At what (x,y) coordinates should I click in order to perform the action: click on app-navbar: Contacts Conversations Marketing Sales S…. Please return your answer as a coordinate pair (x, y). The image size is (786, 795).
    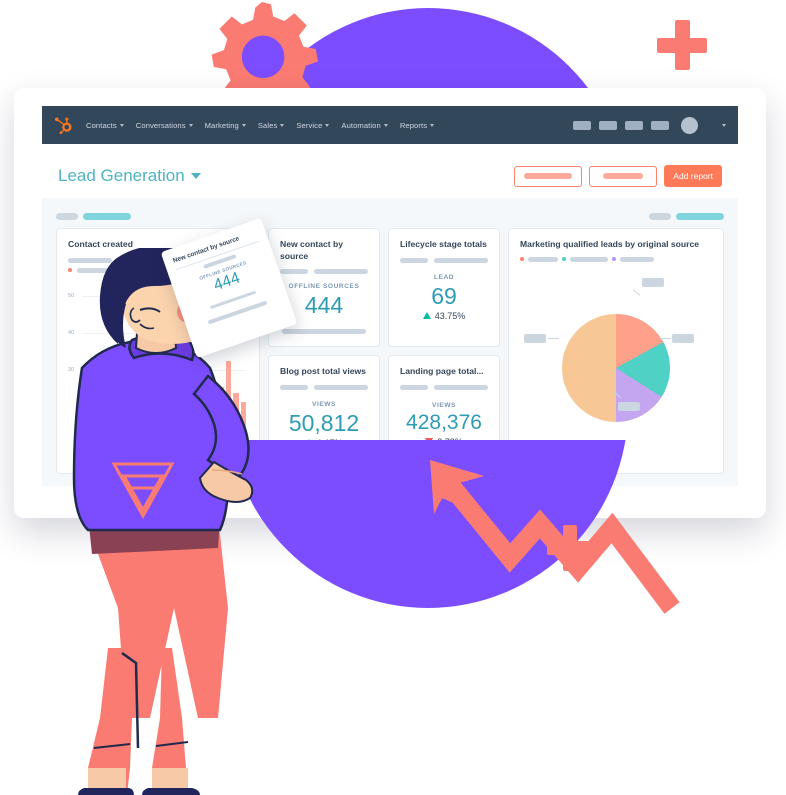
    Looking at the image, I should click on (390, 125).